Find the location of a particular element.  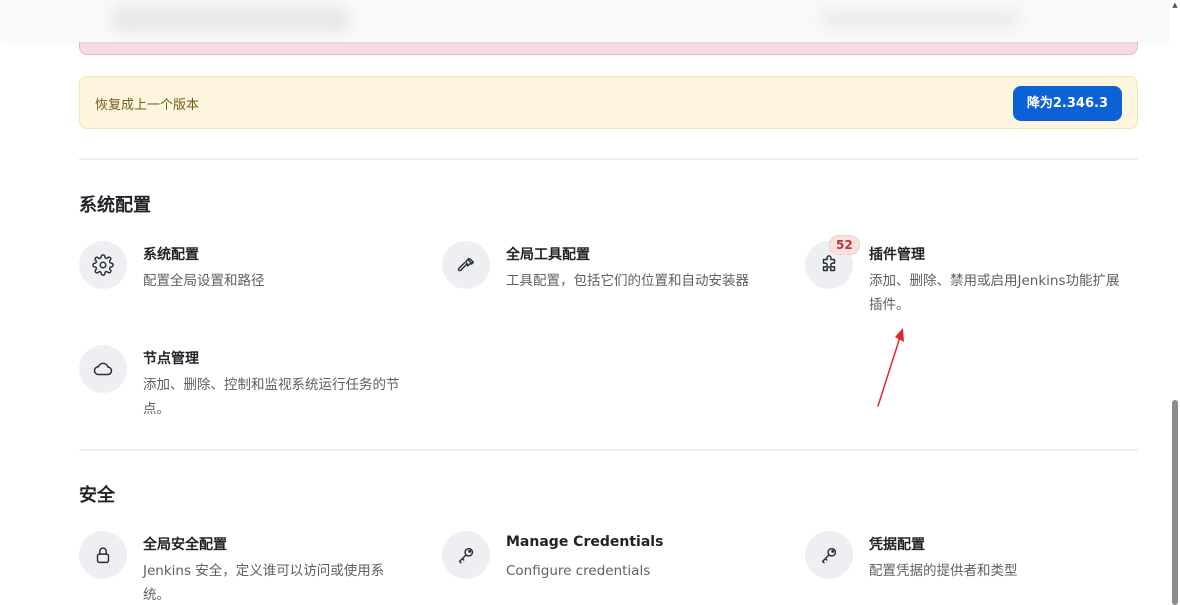

tile-title: 全局安全配置 is located at coordinates (185, 545).